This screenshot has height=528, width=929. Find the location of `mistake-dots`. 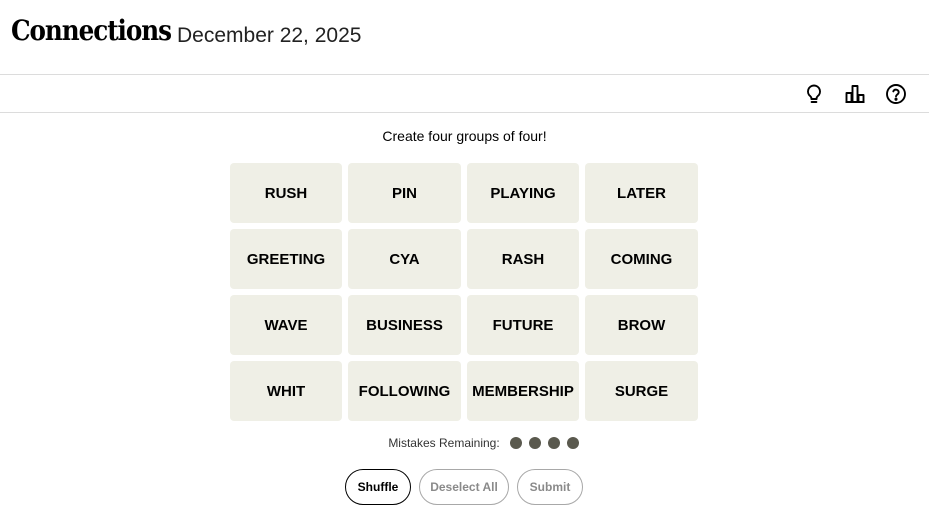

mistake-dots is located at coordinates (544, 443).